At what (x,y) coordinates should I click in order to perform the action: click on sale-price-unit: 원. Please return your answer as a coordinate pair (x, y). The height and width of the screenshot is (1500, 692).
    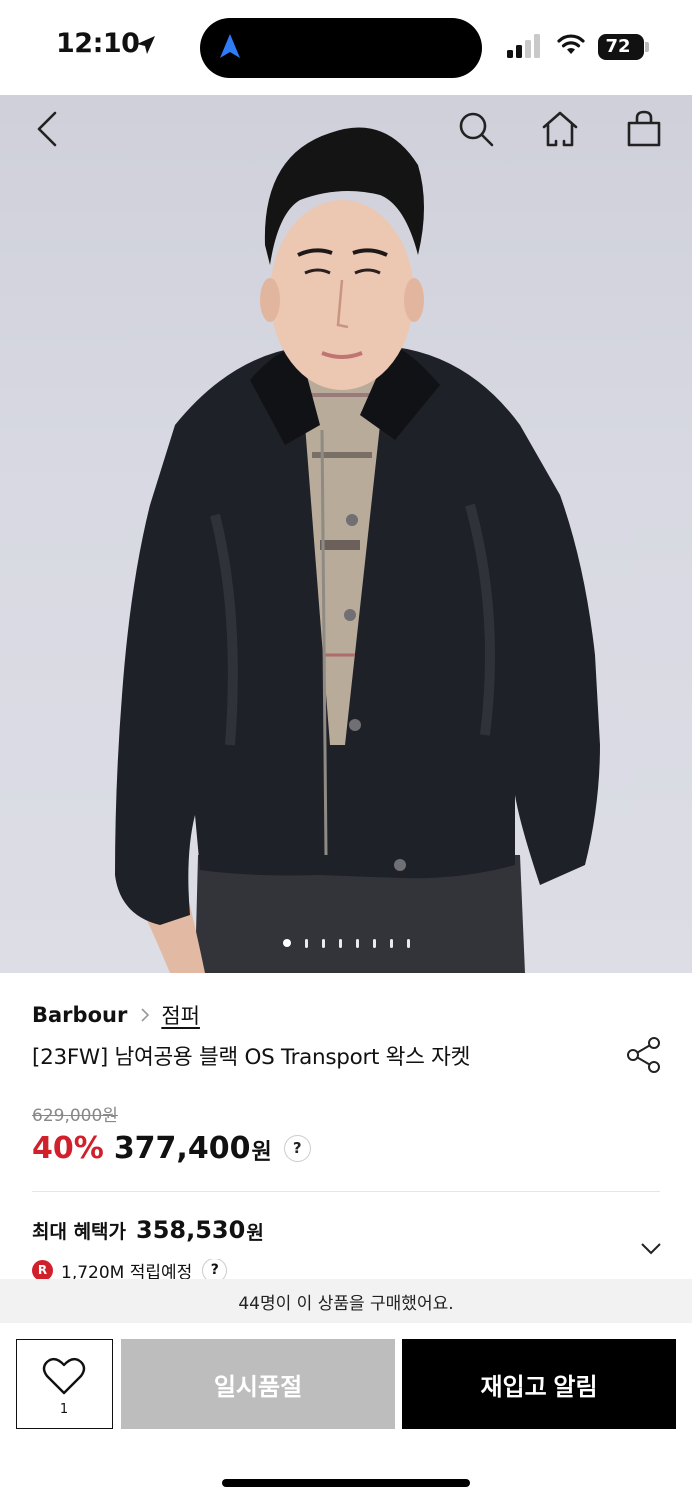
    Looking at the image, I should click on (261, 1152).